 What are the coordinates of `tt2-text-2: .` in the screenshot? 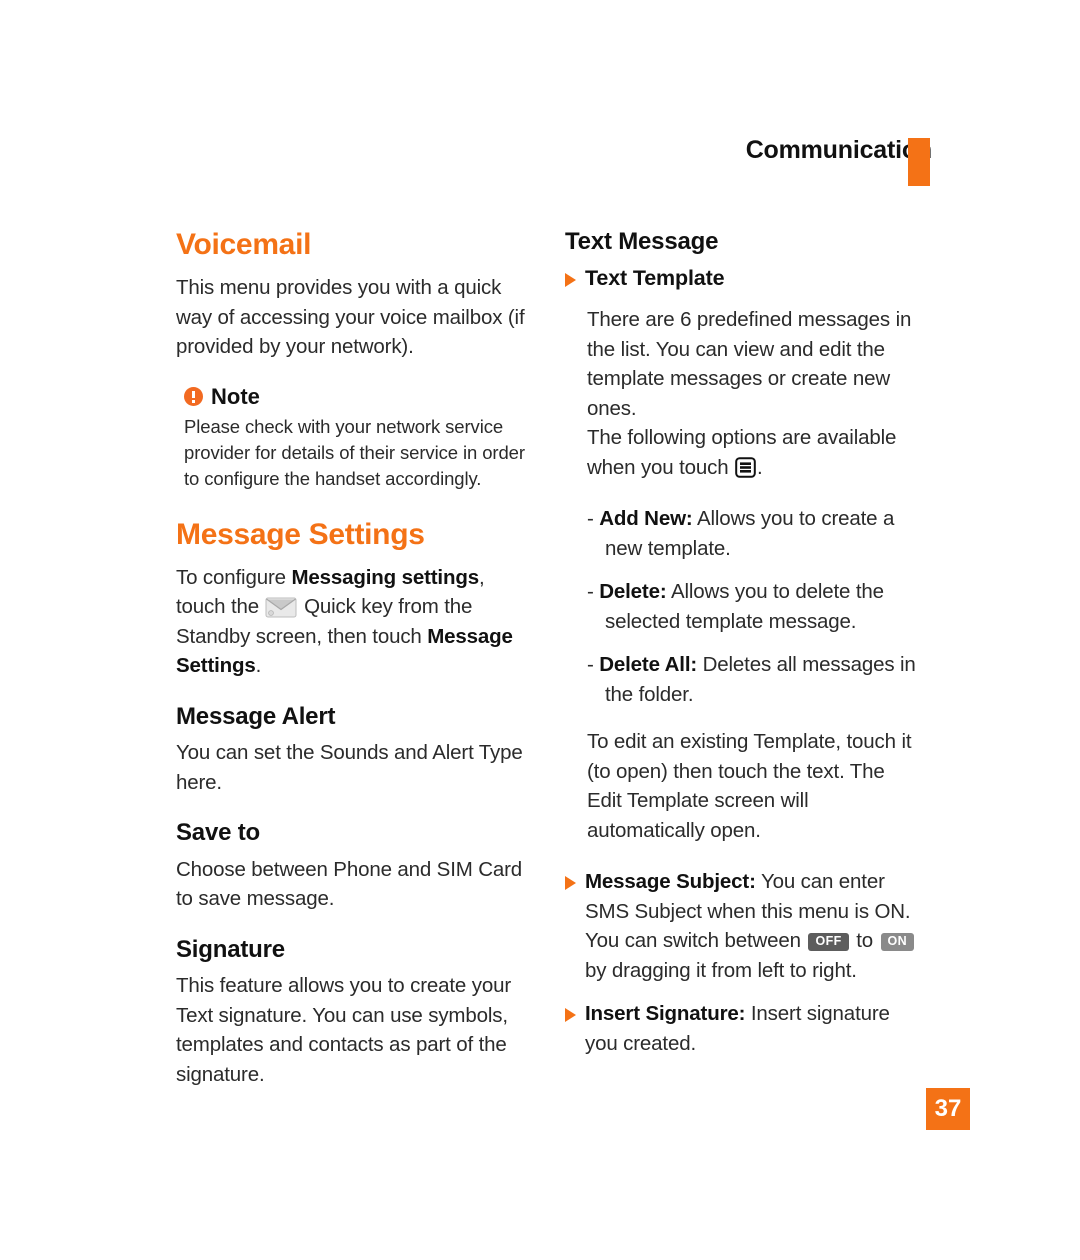 It's located at (760, 467).